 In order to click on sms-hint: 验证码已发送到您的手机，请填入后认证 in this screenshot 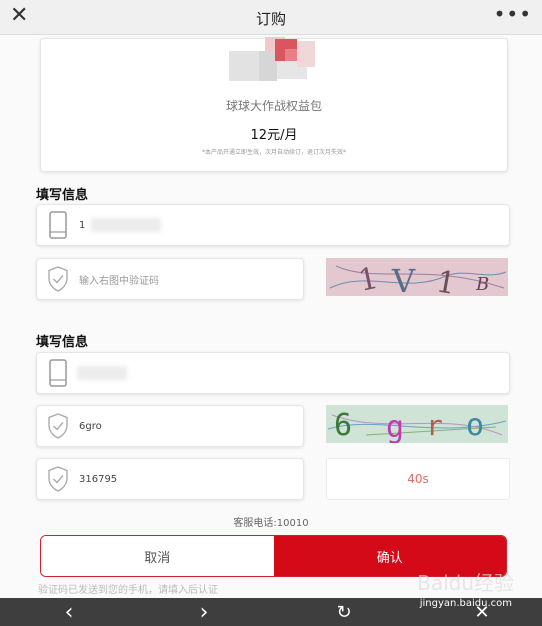, I will do `click(128, 590)`.